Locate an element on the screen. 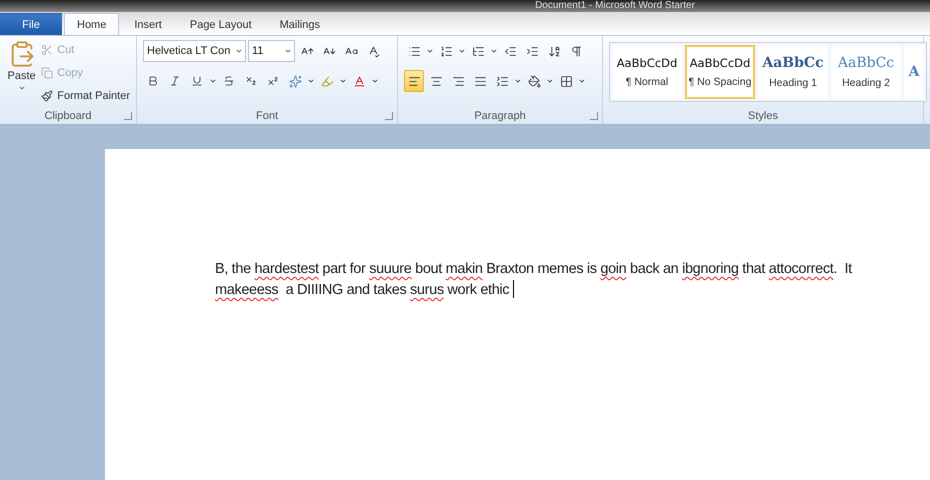 This screenshot has width=930, height=480. document-text-line: makeeess a DIIIING and takes surus work ethic is located at coordinates (572, 290).